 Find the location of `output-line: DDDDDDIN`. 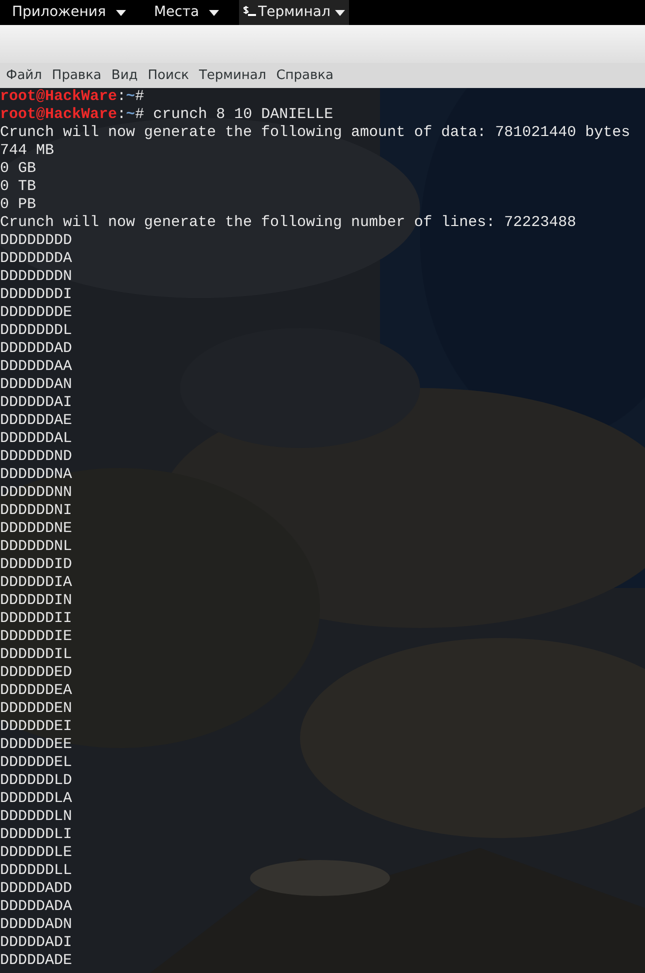

output-line: DDDDDDIN is located at coordinates (36, 600).